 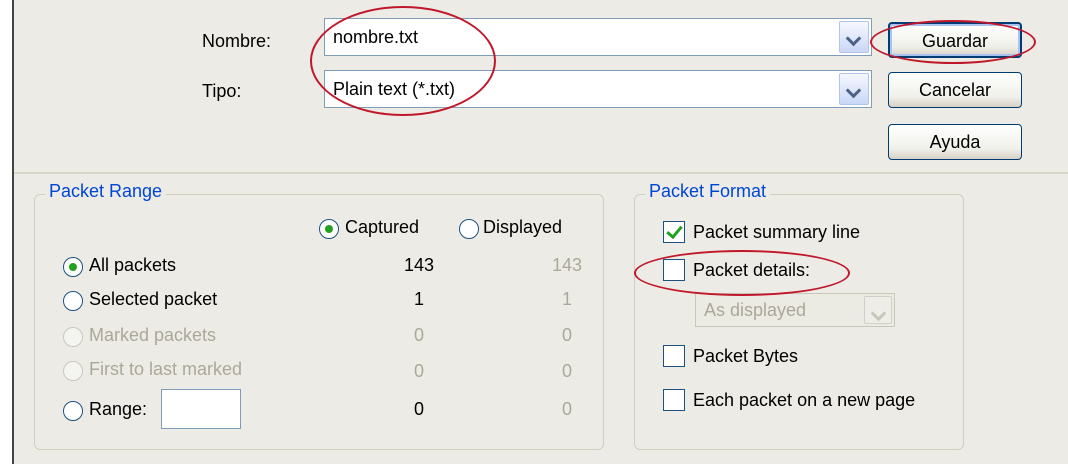 I want to click on new-page-label: Each packet on a new page, so click(x=804, y=400).